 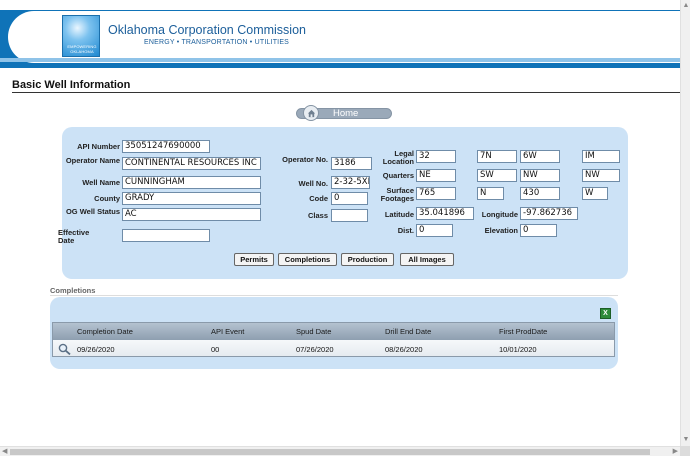 What do you see at coordinates (497, 156) in the screenshot?
I see `legal-township-field: 7N` at bounding box center [497, 156].